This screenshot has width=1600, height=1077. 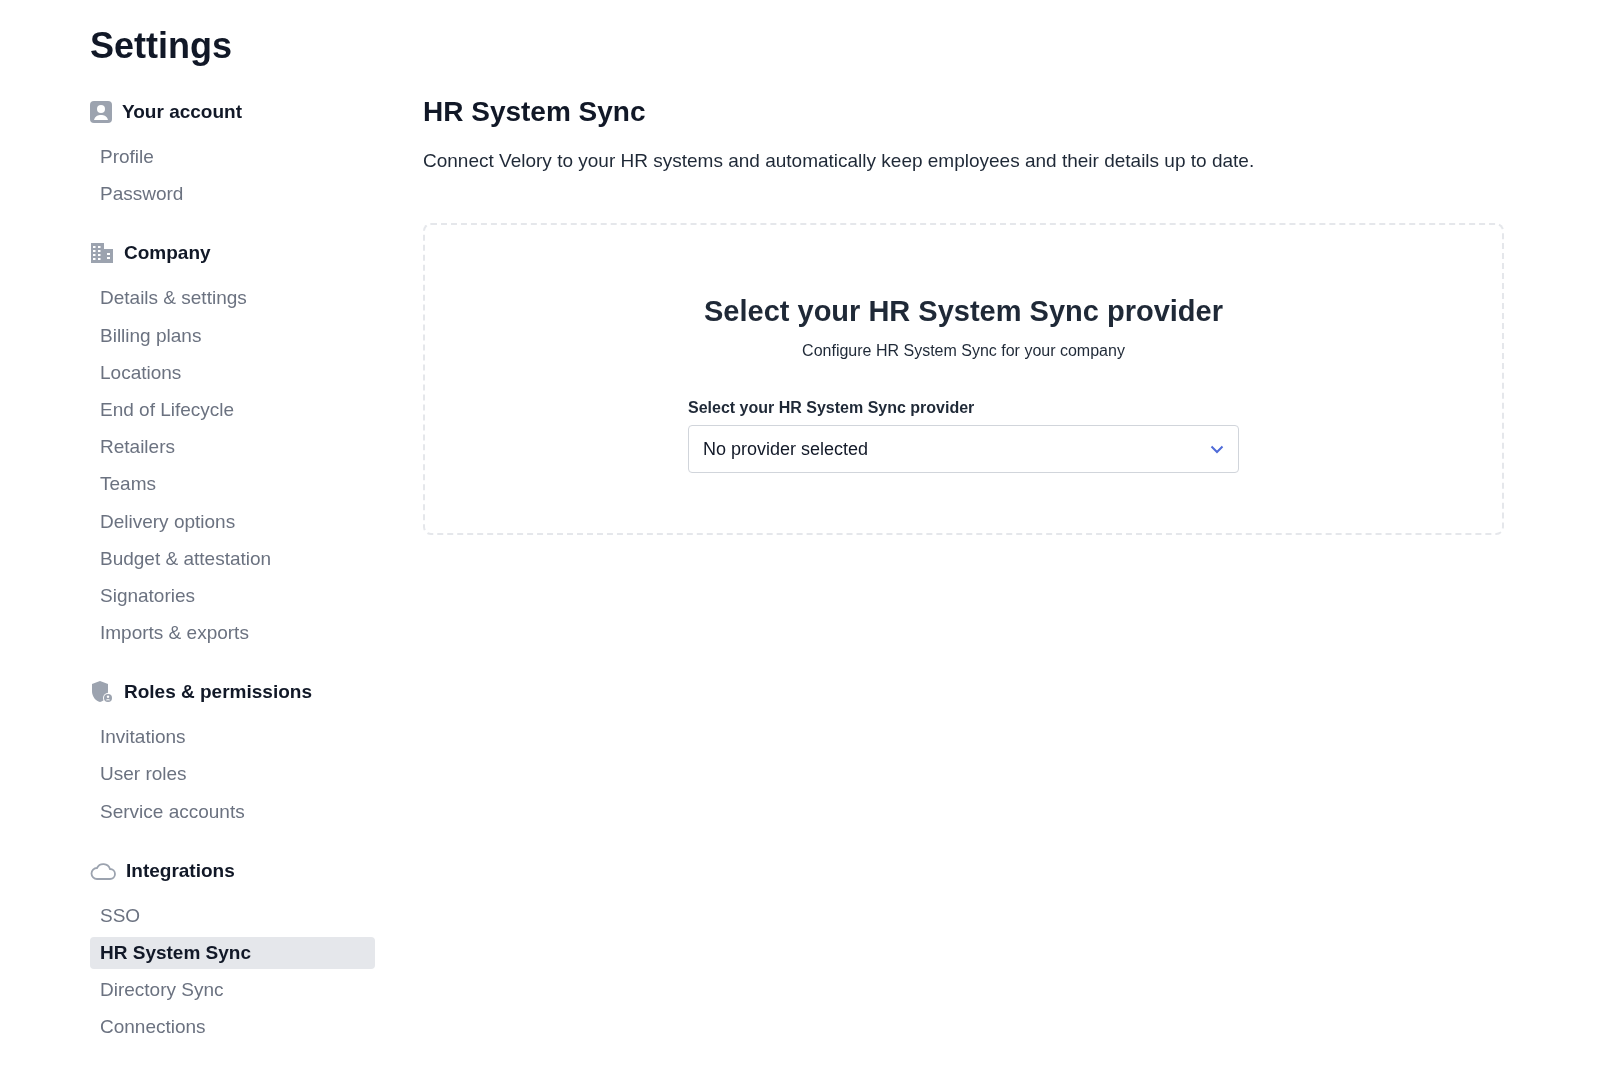 I want to click on sidebar-item: Directory Sync, so click(x=232, y=990).